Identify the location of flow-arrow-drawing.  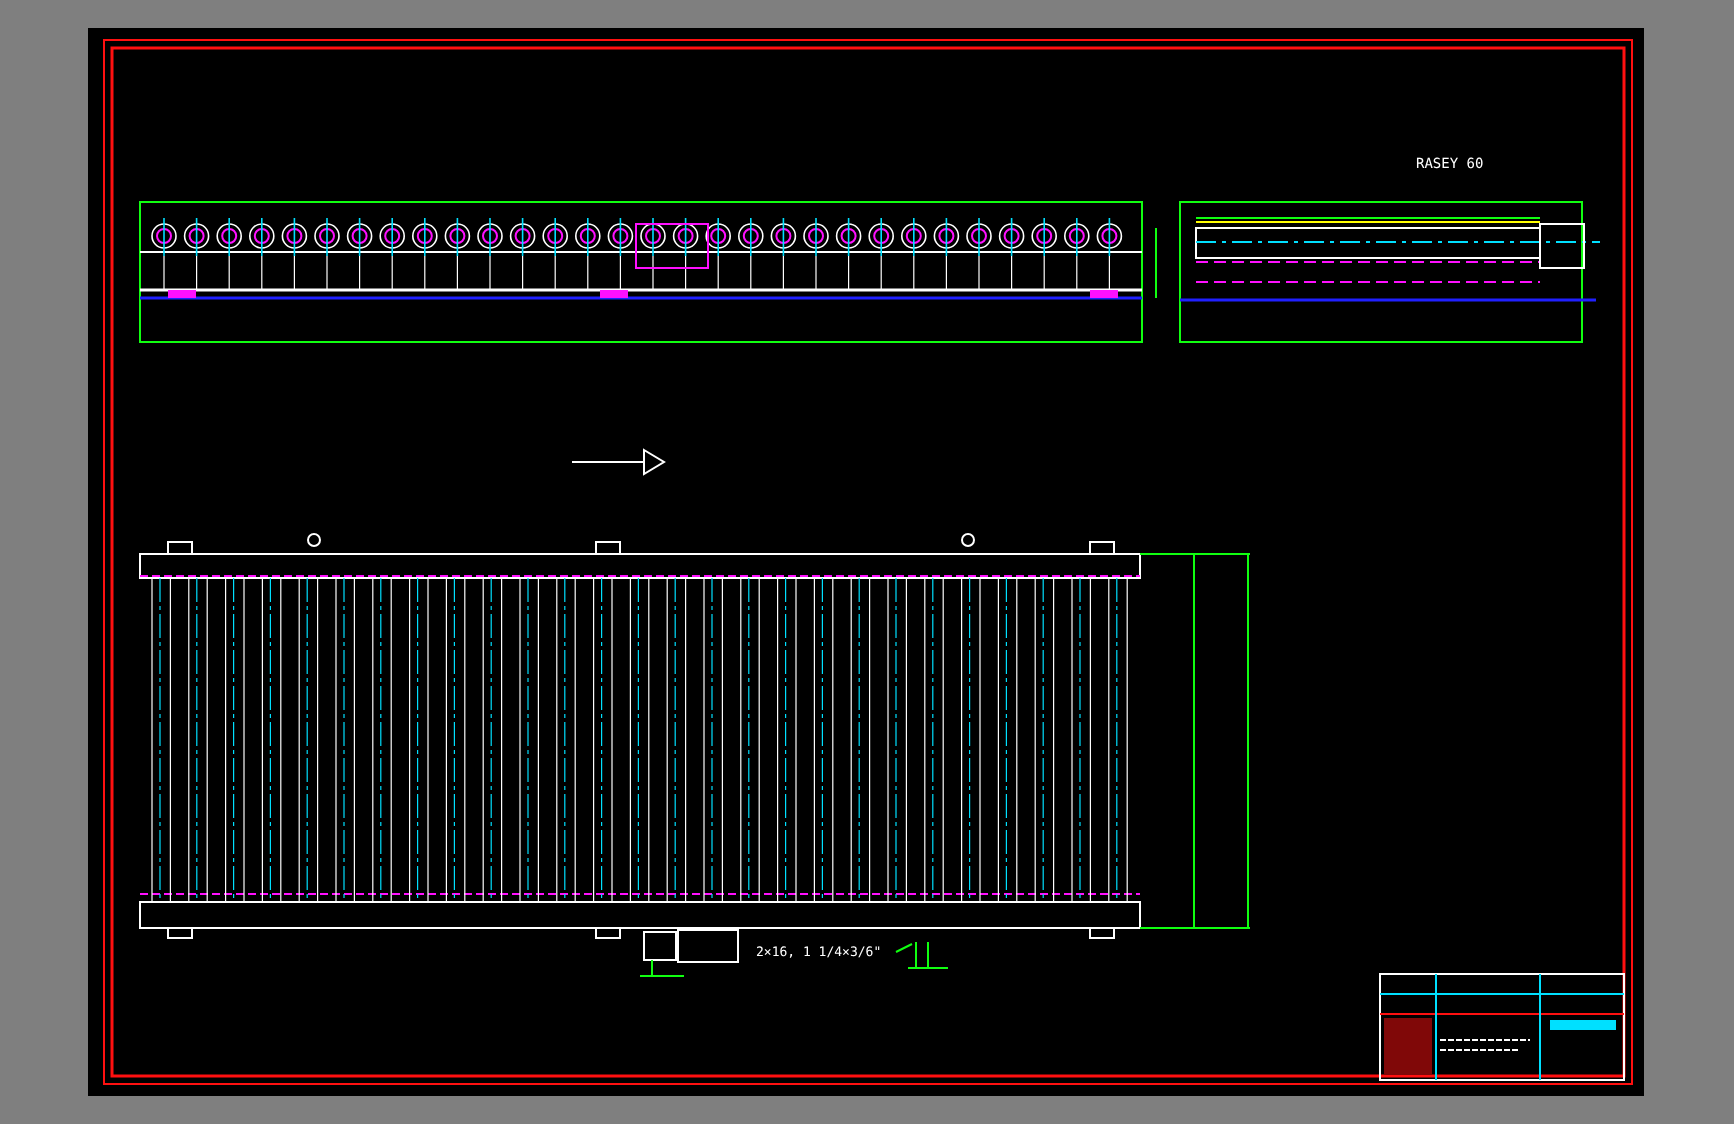
(618, 462).